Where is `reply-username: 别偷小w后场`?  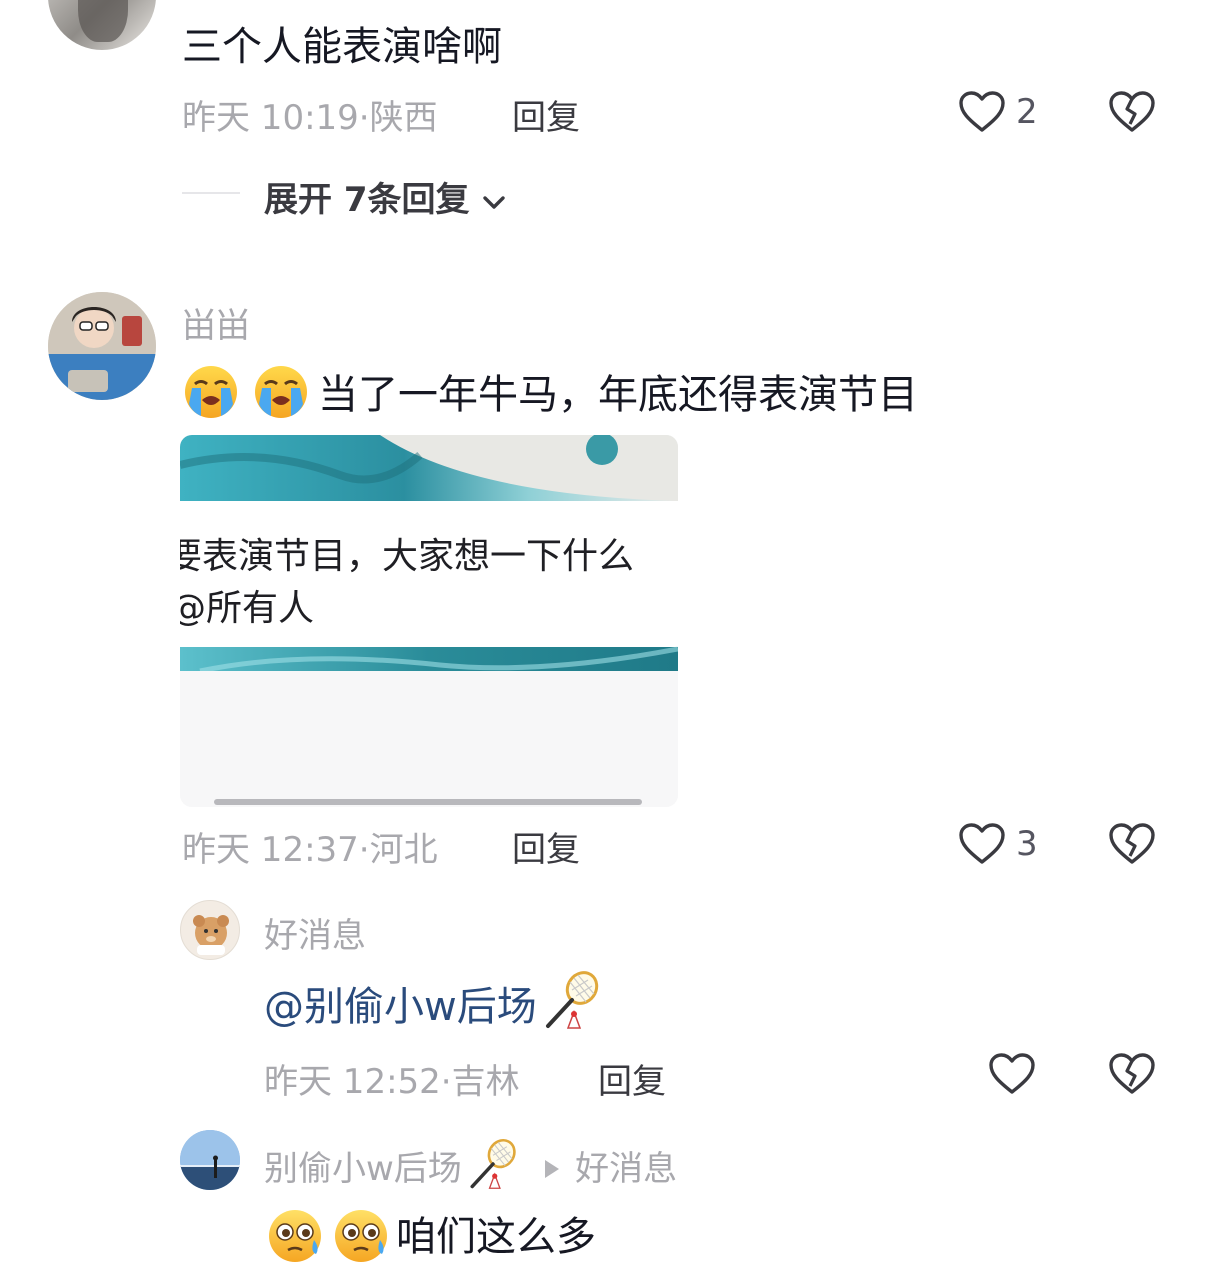 reply-username: 别偷小w后场 is located at coordinates (363, 1169).